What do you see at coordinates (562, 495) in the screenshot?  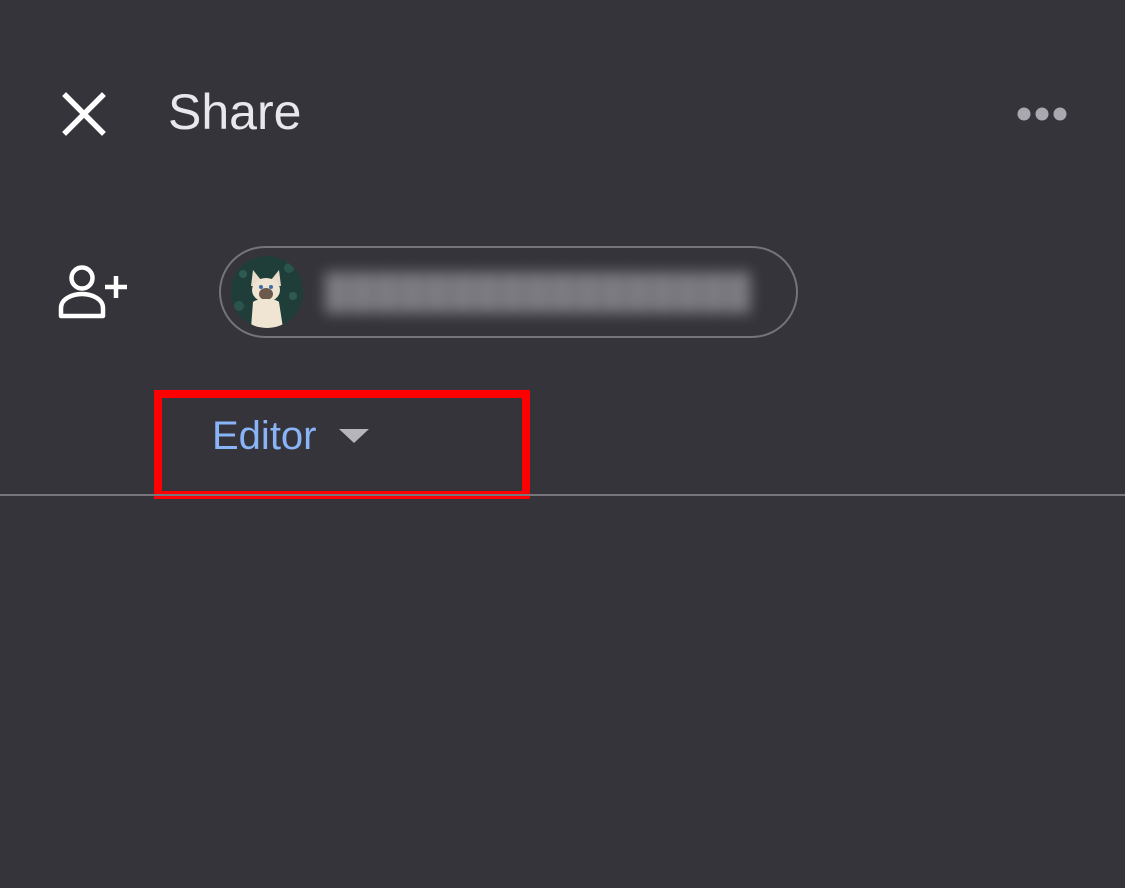 I see `divider` at bounding box center [562, 495].